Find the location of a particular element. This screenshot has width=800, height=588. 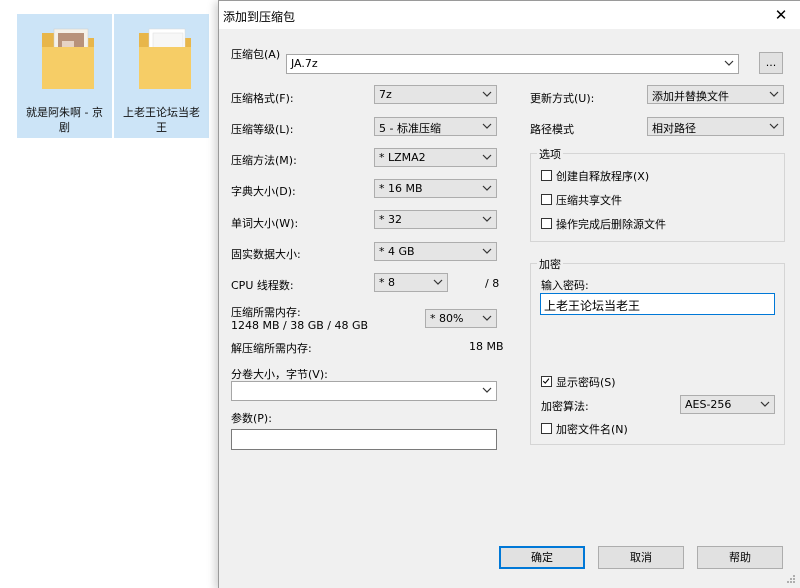

shared-files-label: 压缩共享文件 is located at coordinates (589, 200).